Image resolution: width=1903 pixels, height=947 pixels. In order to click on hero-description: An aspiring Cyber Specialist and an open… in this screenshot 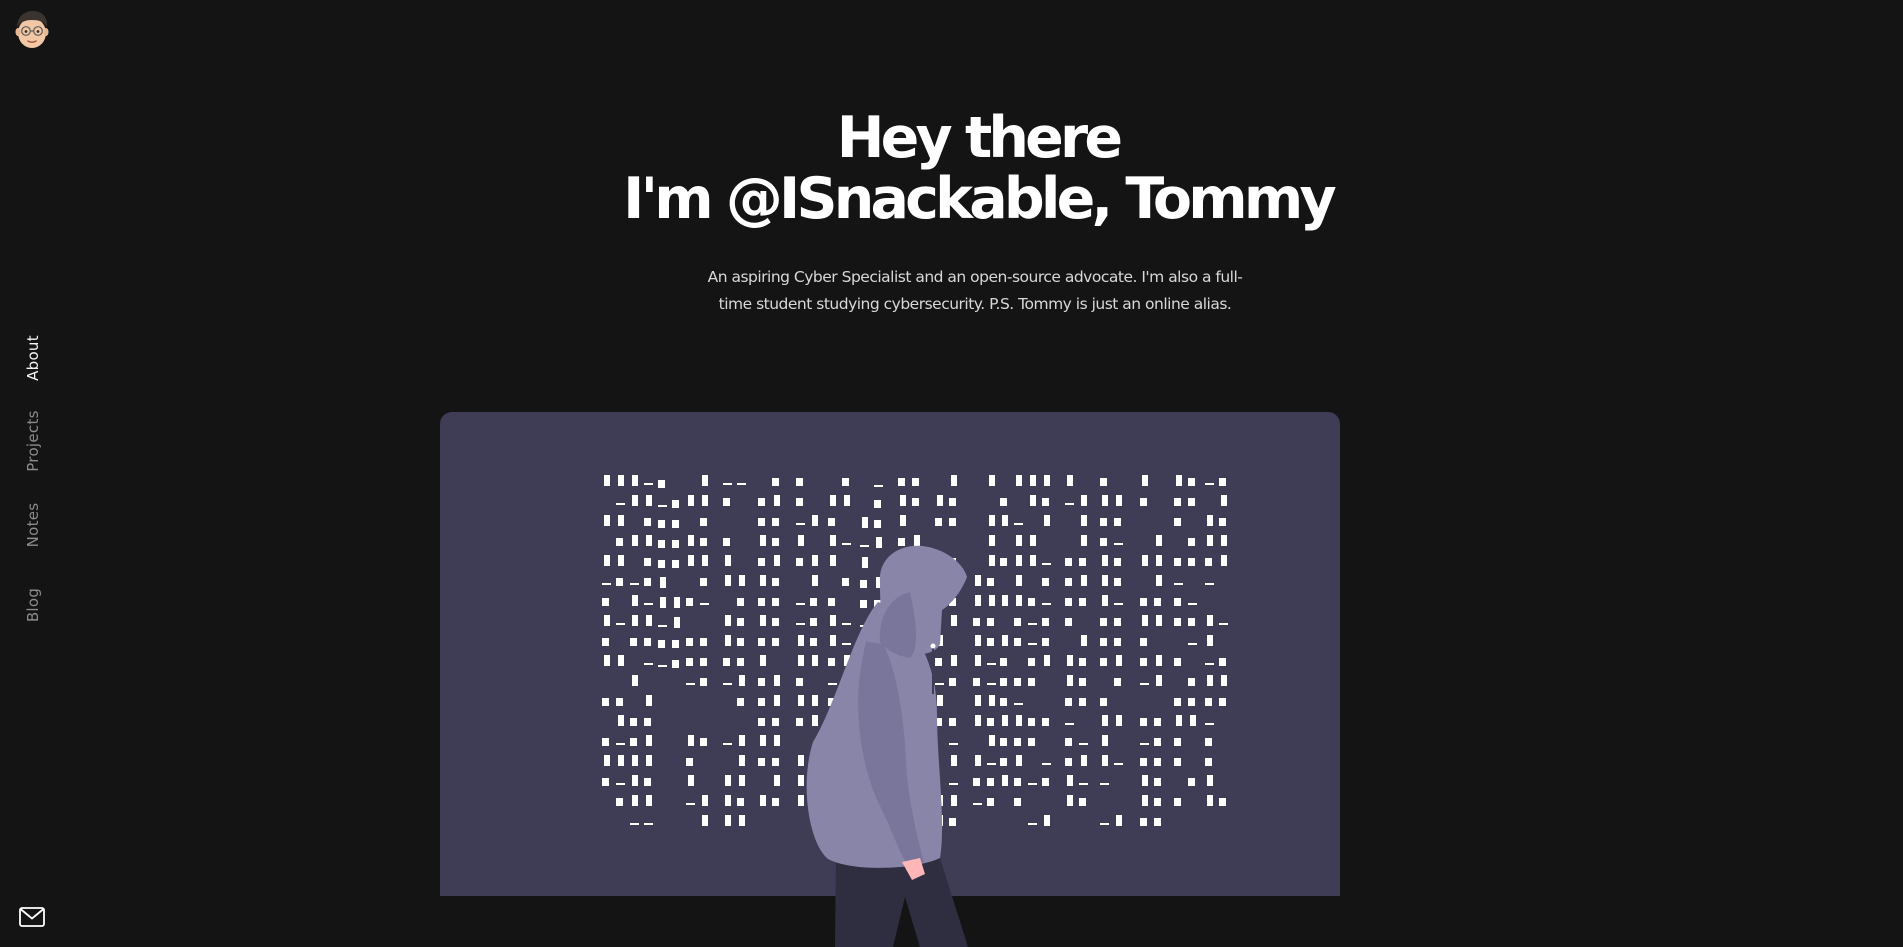, I will do `click(975, 290)`.